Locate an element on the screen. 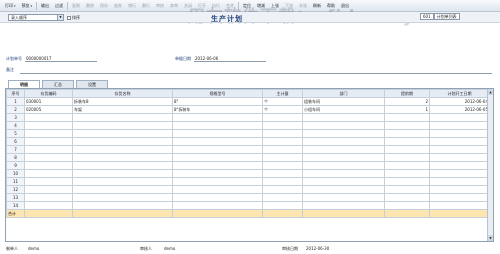 This screenshot has height=254, width=500. toolbar-button-16: 定位 is located at coordinates (247, 5).